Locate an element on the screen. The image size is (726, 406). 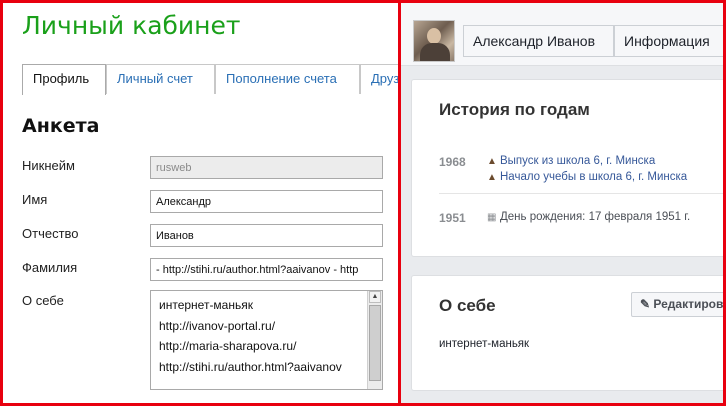
first-name-field is located at coordinates (266, 201).